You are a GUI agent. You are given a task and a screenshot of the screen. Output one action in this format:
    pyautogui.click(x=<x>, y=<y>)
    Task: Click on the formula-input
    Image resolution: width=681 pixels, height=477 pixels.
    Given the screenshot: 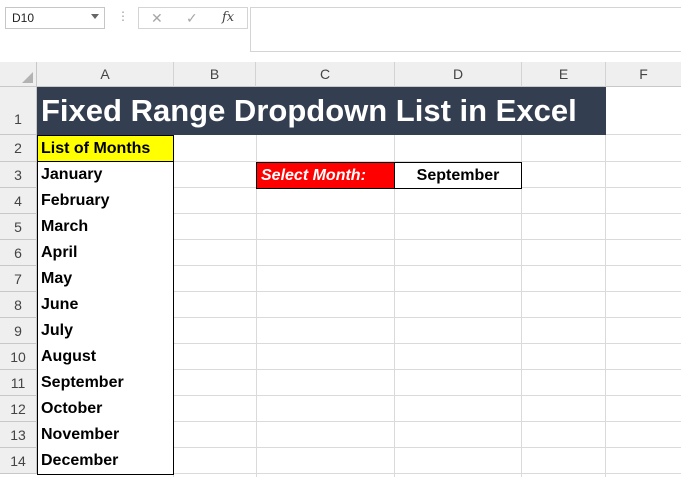 What is the action you would take?
    pyautogui.click(x=465, y=29)
    